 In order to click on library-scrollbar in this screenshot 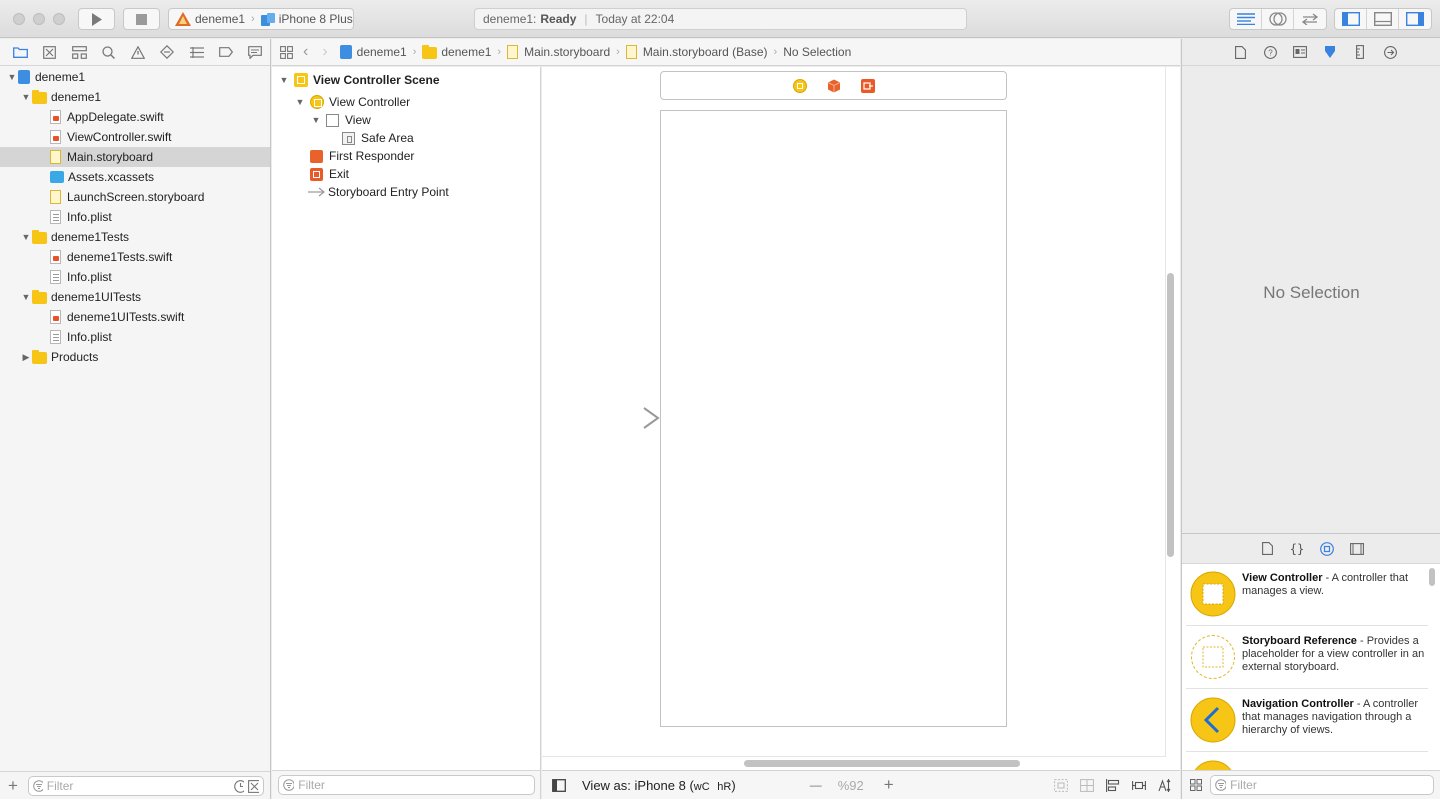, I will do `click(1432, 577)`.